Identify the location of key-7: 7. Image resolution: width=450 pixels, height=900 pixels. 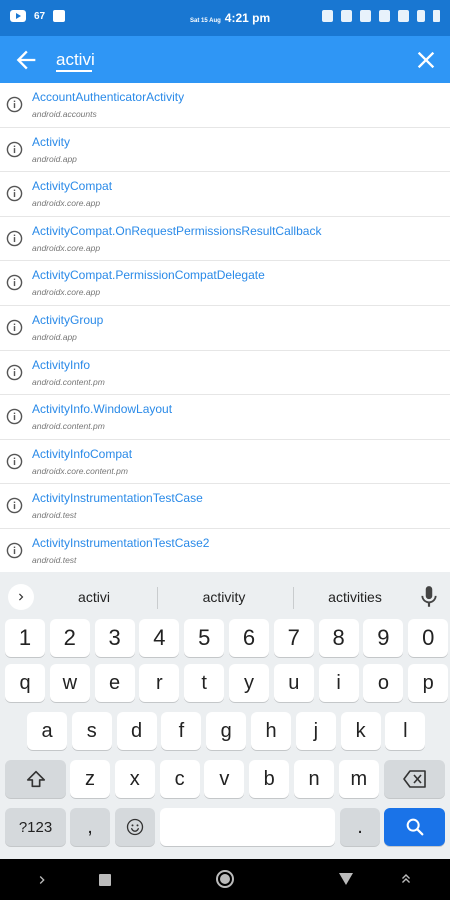
(293, 638).